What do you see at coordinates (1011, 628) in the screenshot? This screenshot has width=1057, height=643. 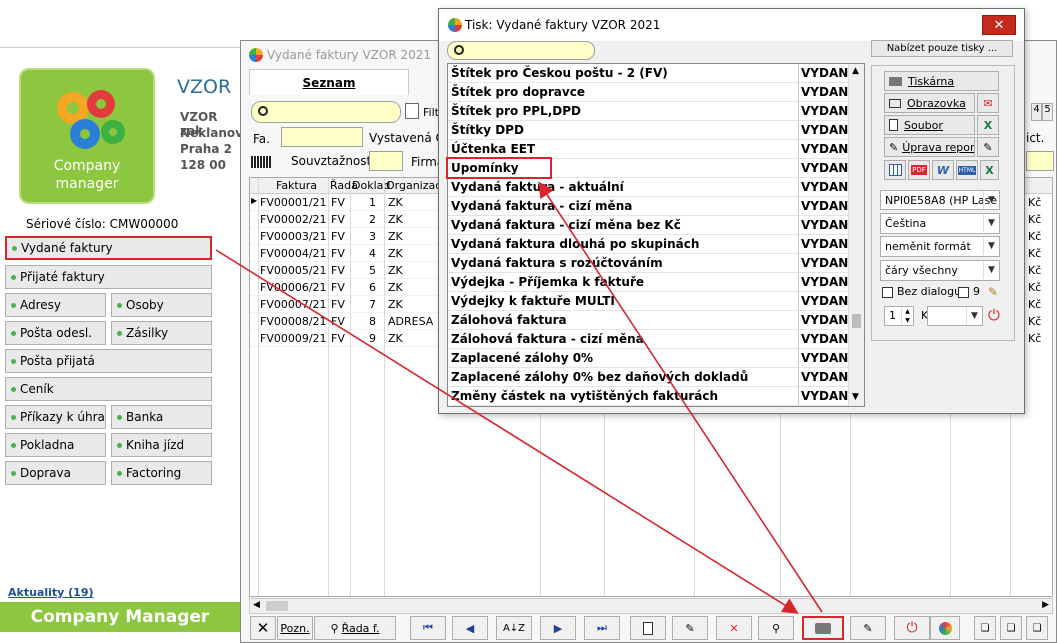 I see `extra-button-2: ❏` at bounding box center [1011, 628].